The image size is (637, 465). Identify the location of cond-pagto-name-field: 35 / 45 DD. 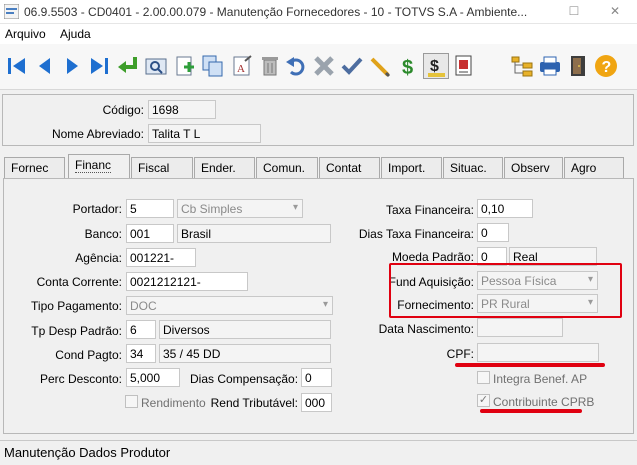
(245, 353).